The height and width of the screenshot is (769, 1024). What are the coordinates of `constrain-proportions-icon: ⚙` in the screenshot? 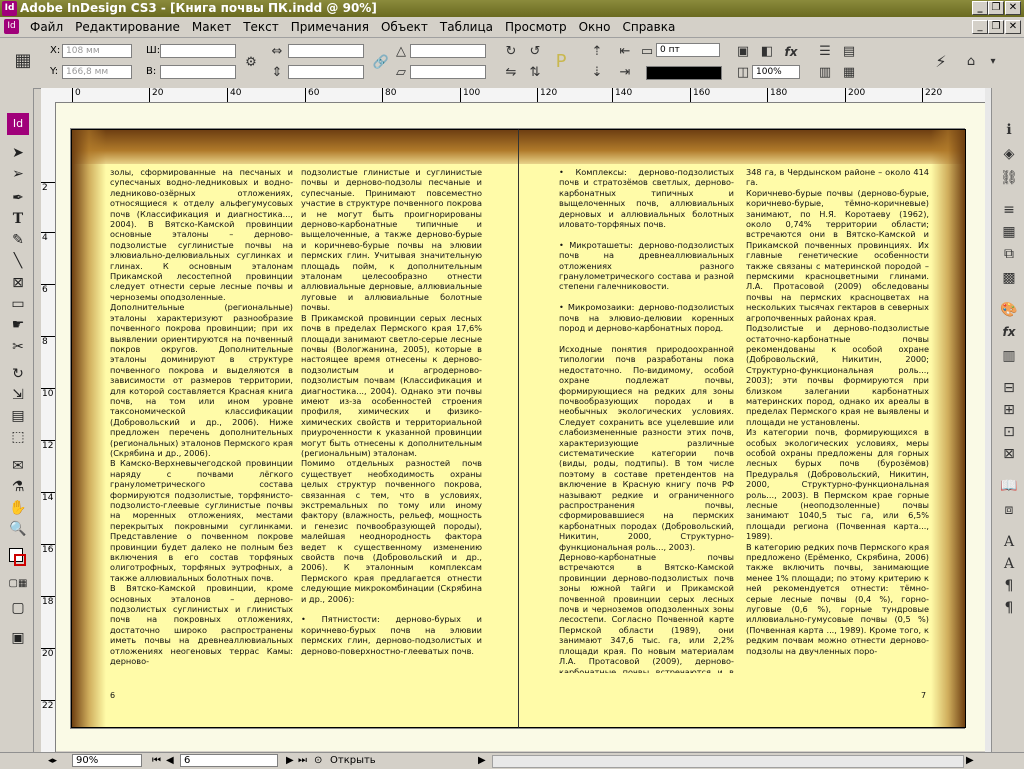 It's located at (251, 63).